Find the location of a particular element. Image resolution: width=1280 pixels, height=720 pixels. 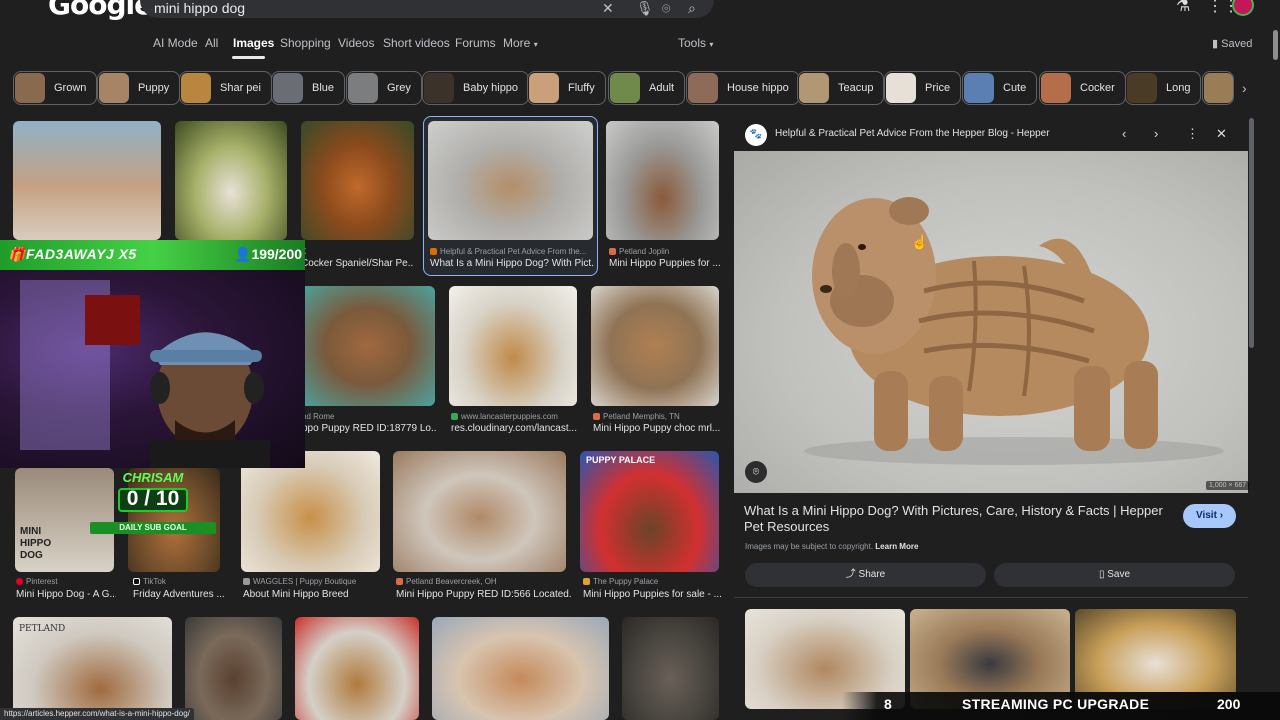

chip-cute: Cute is located at coordinates (1000, 88).